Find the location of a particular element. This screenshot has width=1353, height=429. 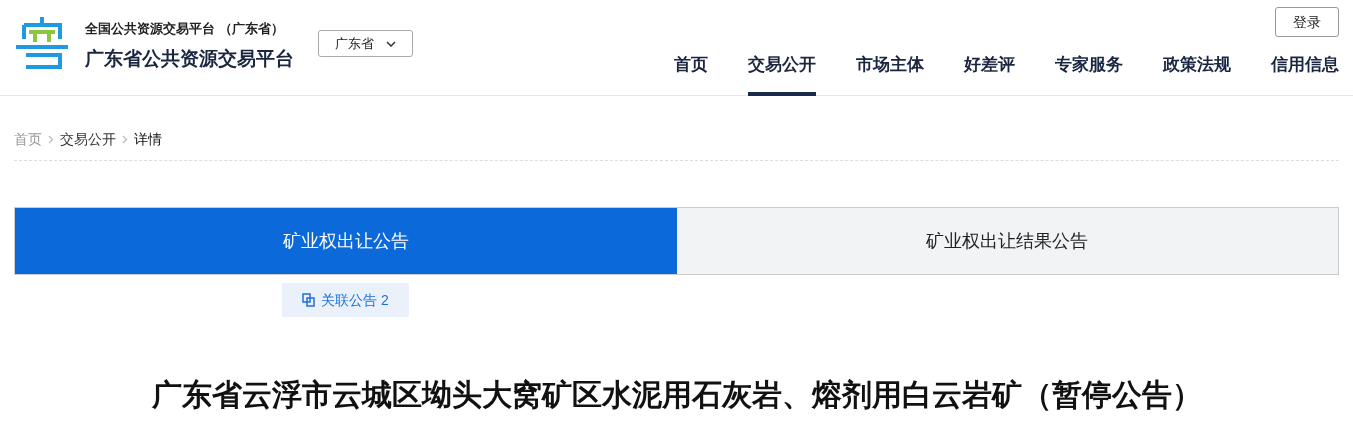

platform-subtitle: 全国公共资源交易平台 （广东省） is located at coordinates (185, 29).